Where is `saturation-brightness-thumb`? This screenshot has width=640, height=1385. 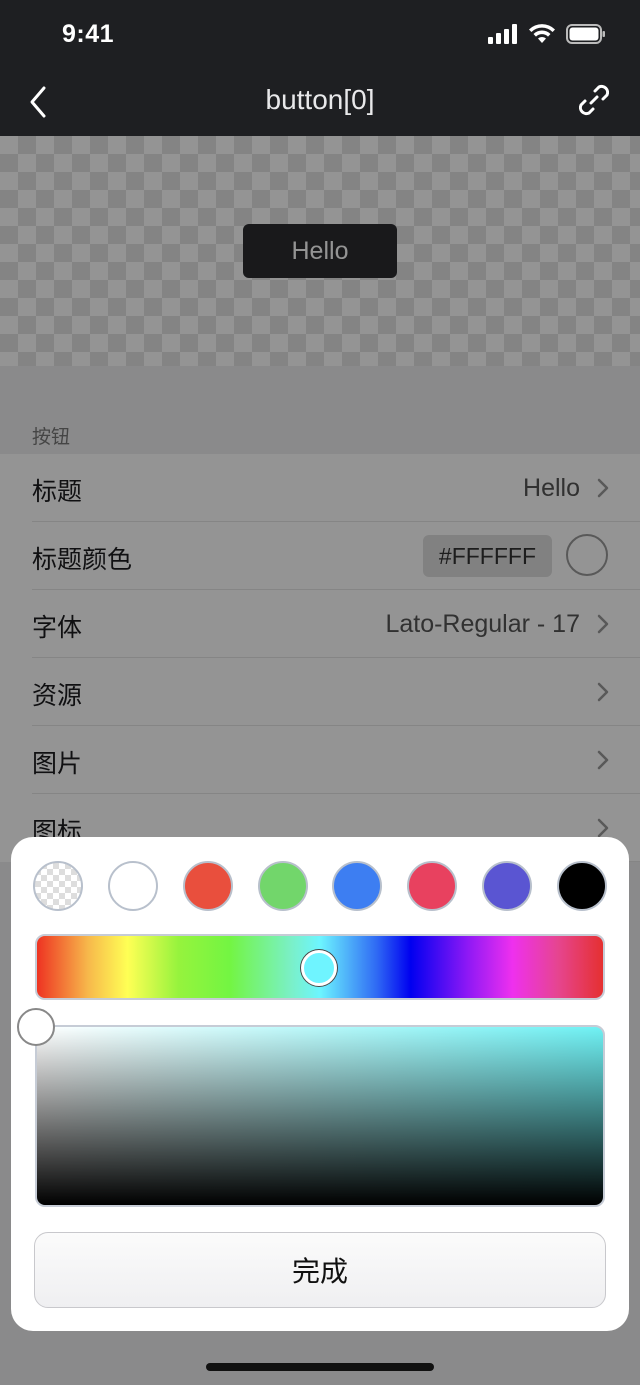 saturation-brightness-thumb is located at coordinates (36, 1027).